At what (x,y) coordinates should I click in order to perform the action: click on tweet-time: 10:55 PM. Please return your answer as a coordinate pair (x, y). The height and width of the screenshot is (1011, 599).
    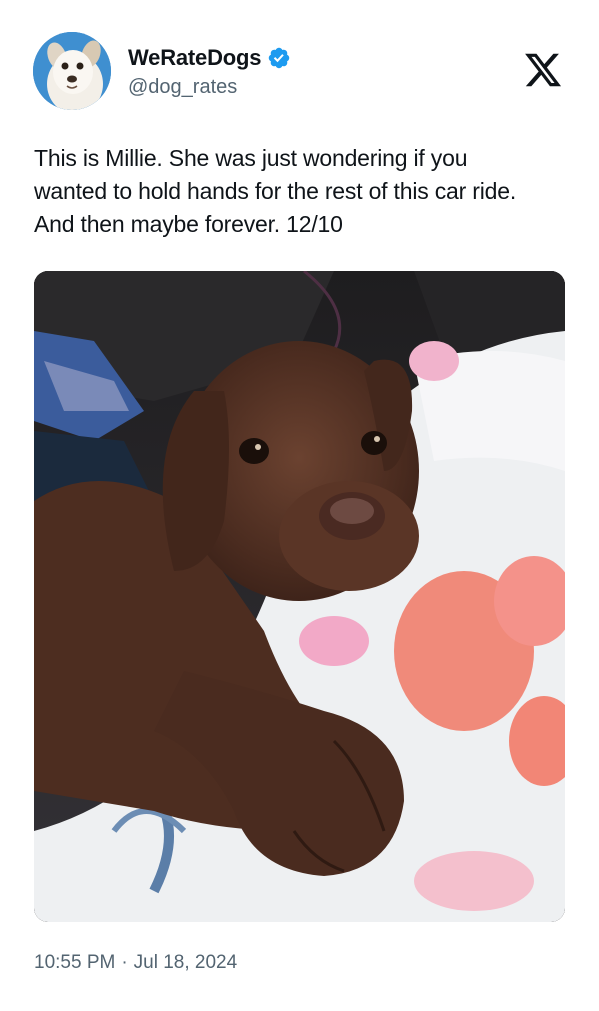
    Looking at the image, I should click on (75, 962).